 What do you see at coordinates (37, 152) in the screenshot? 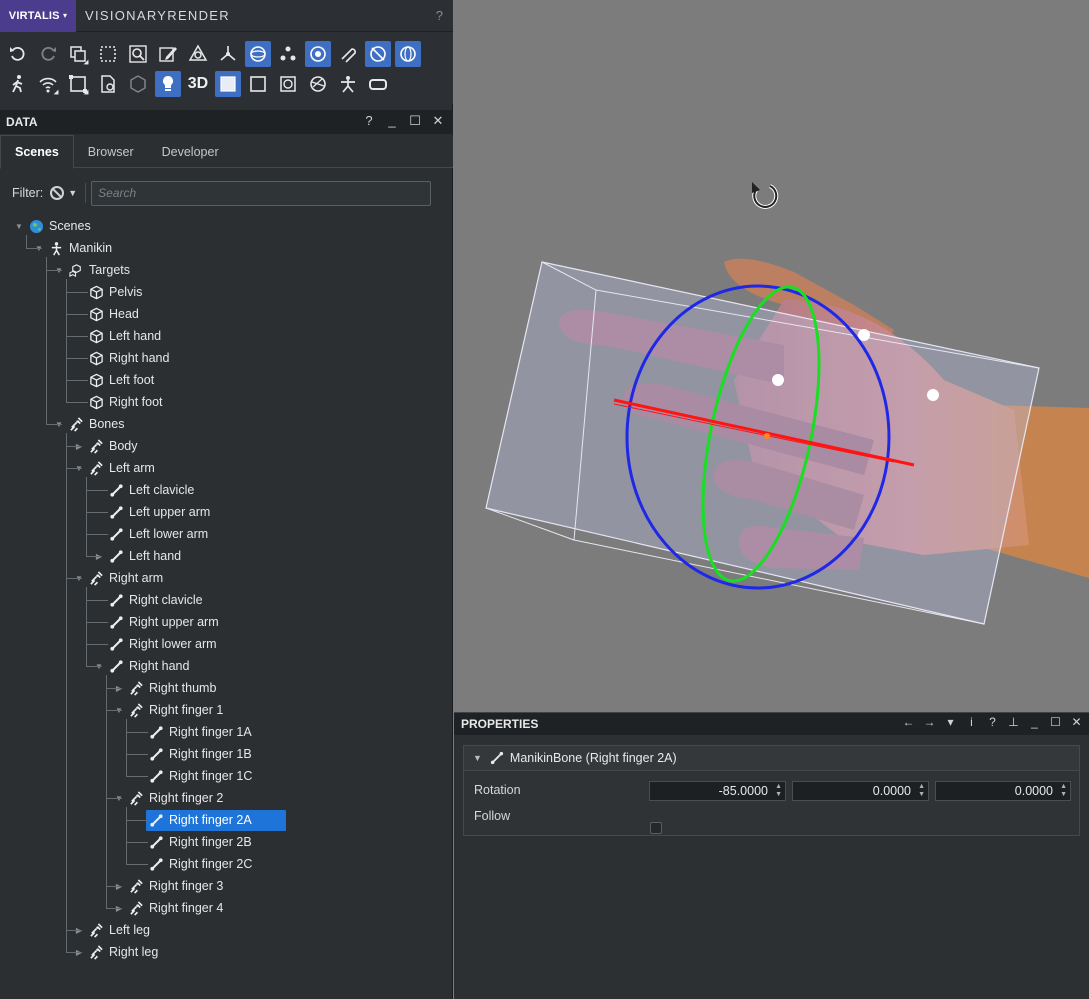
I see `tab-scenes: Scenes` at bounding box center [37, 152].